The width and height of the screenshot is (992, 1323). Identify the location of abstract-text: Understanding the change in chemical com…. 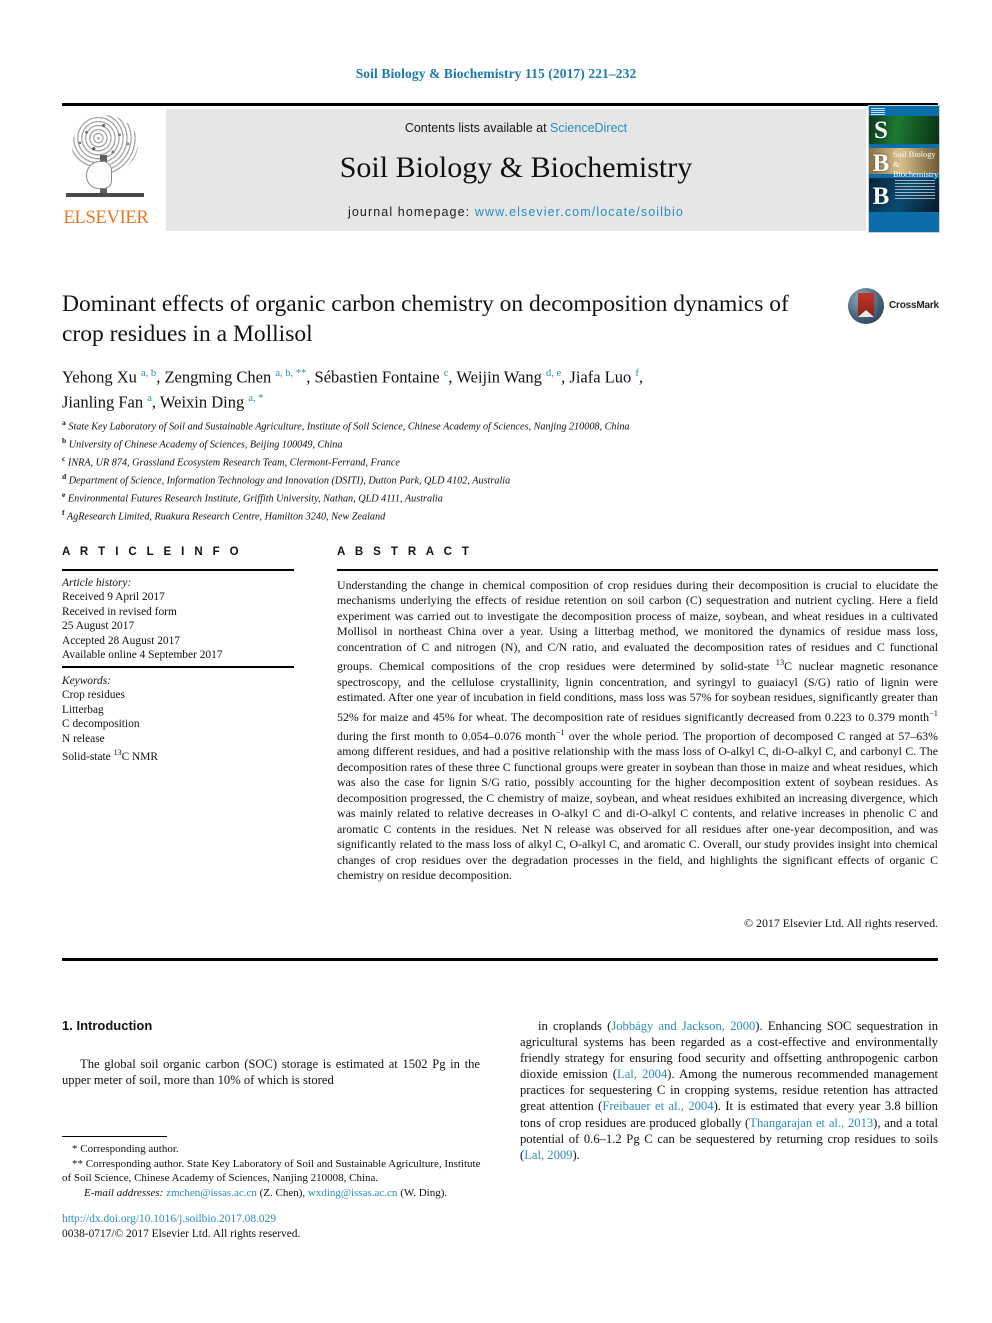
(637, 730).